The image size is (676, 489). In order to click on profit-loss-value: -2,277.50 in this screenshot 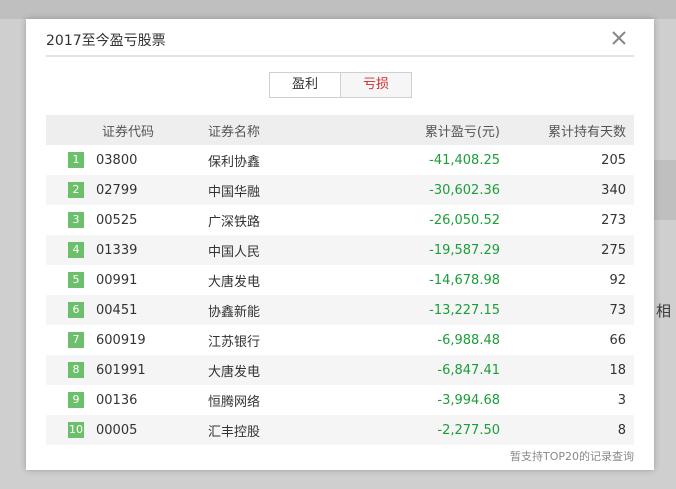, I will do `click(468, 430)`.